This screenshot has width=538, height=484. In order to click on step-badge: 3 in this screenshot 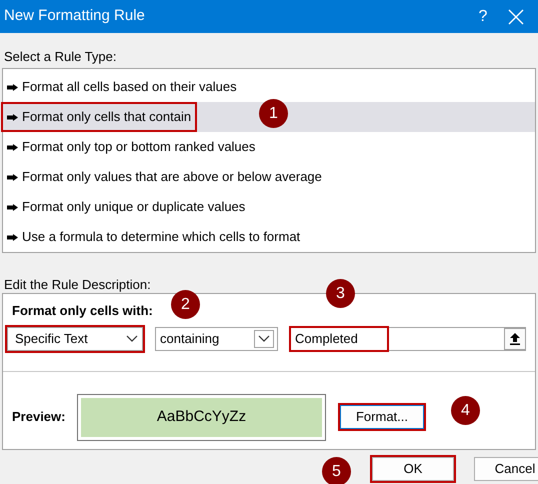, I will do `click(340, 293)`.